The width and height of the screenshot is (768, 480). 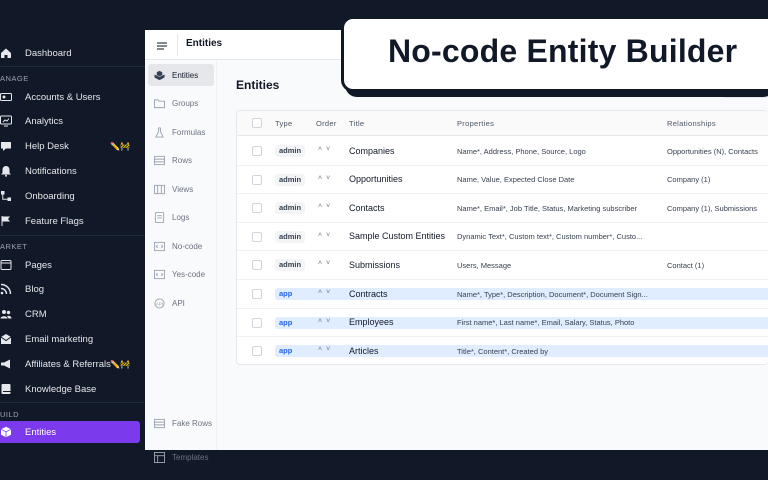 I want to click on sidebar-item-onboarding: Onboarding, so click(x=70, y=196).